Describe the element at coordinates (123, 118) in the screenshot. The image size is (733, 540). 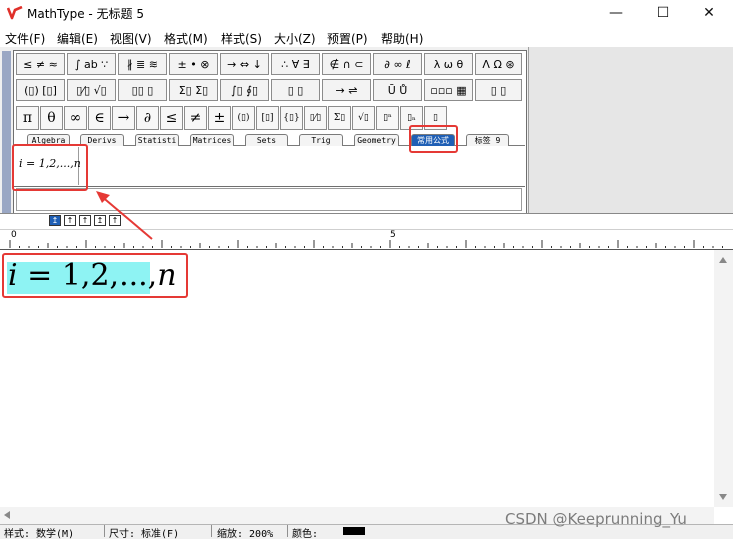
I see `symbol-right-arrow-button: →` at that location.